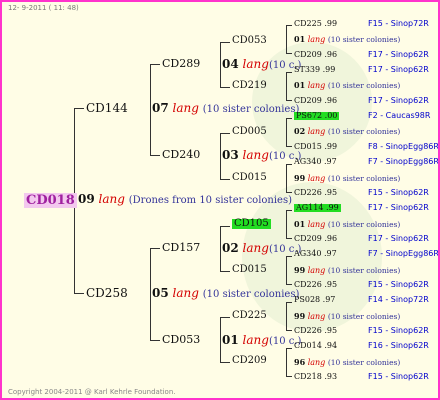  I want to click on leaf-mating: 02 lang (10 sister colonies), so click(347, 131).